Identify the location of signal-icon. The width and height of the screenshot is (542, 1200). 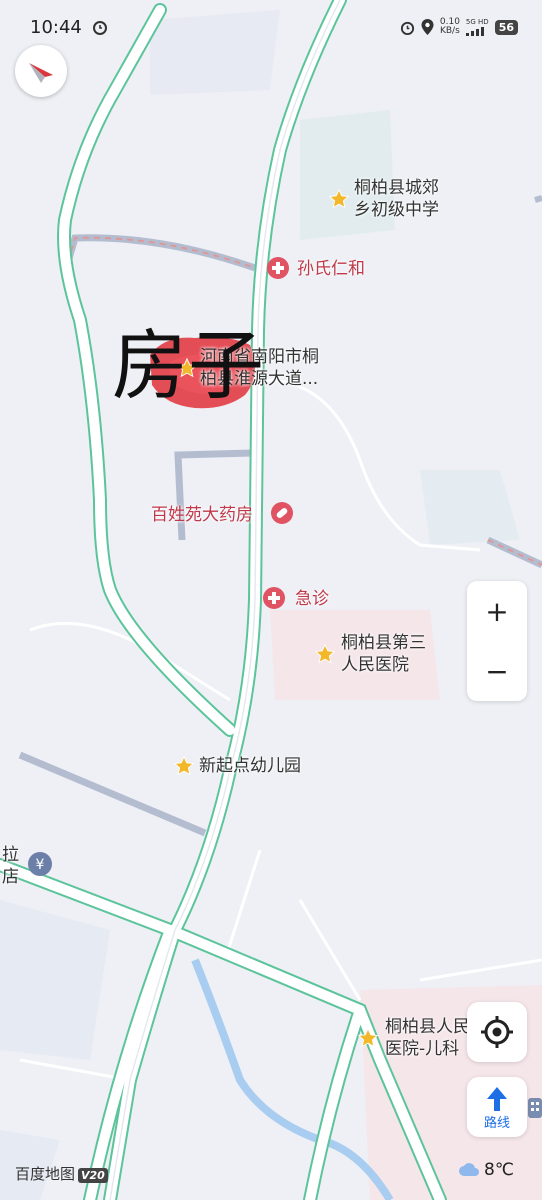
(474, 31).